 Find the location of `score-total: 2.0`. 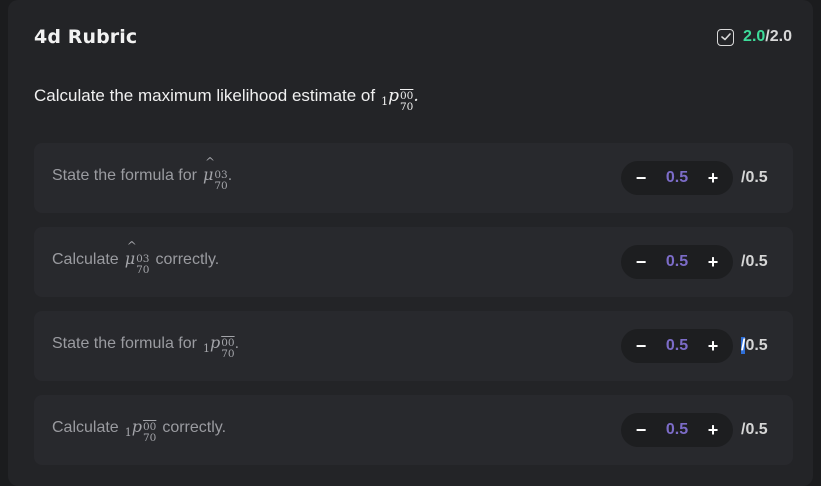

score-total: 2.0 is located at coordinates (780, 36).